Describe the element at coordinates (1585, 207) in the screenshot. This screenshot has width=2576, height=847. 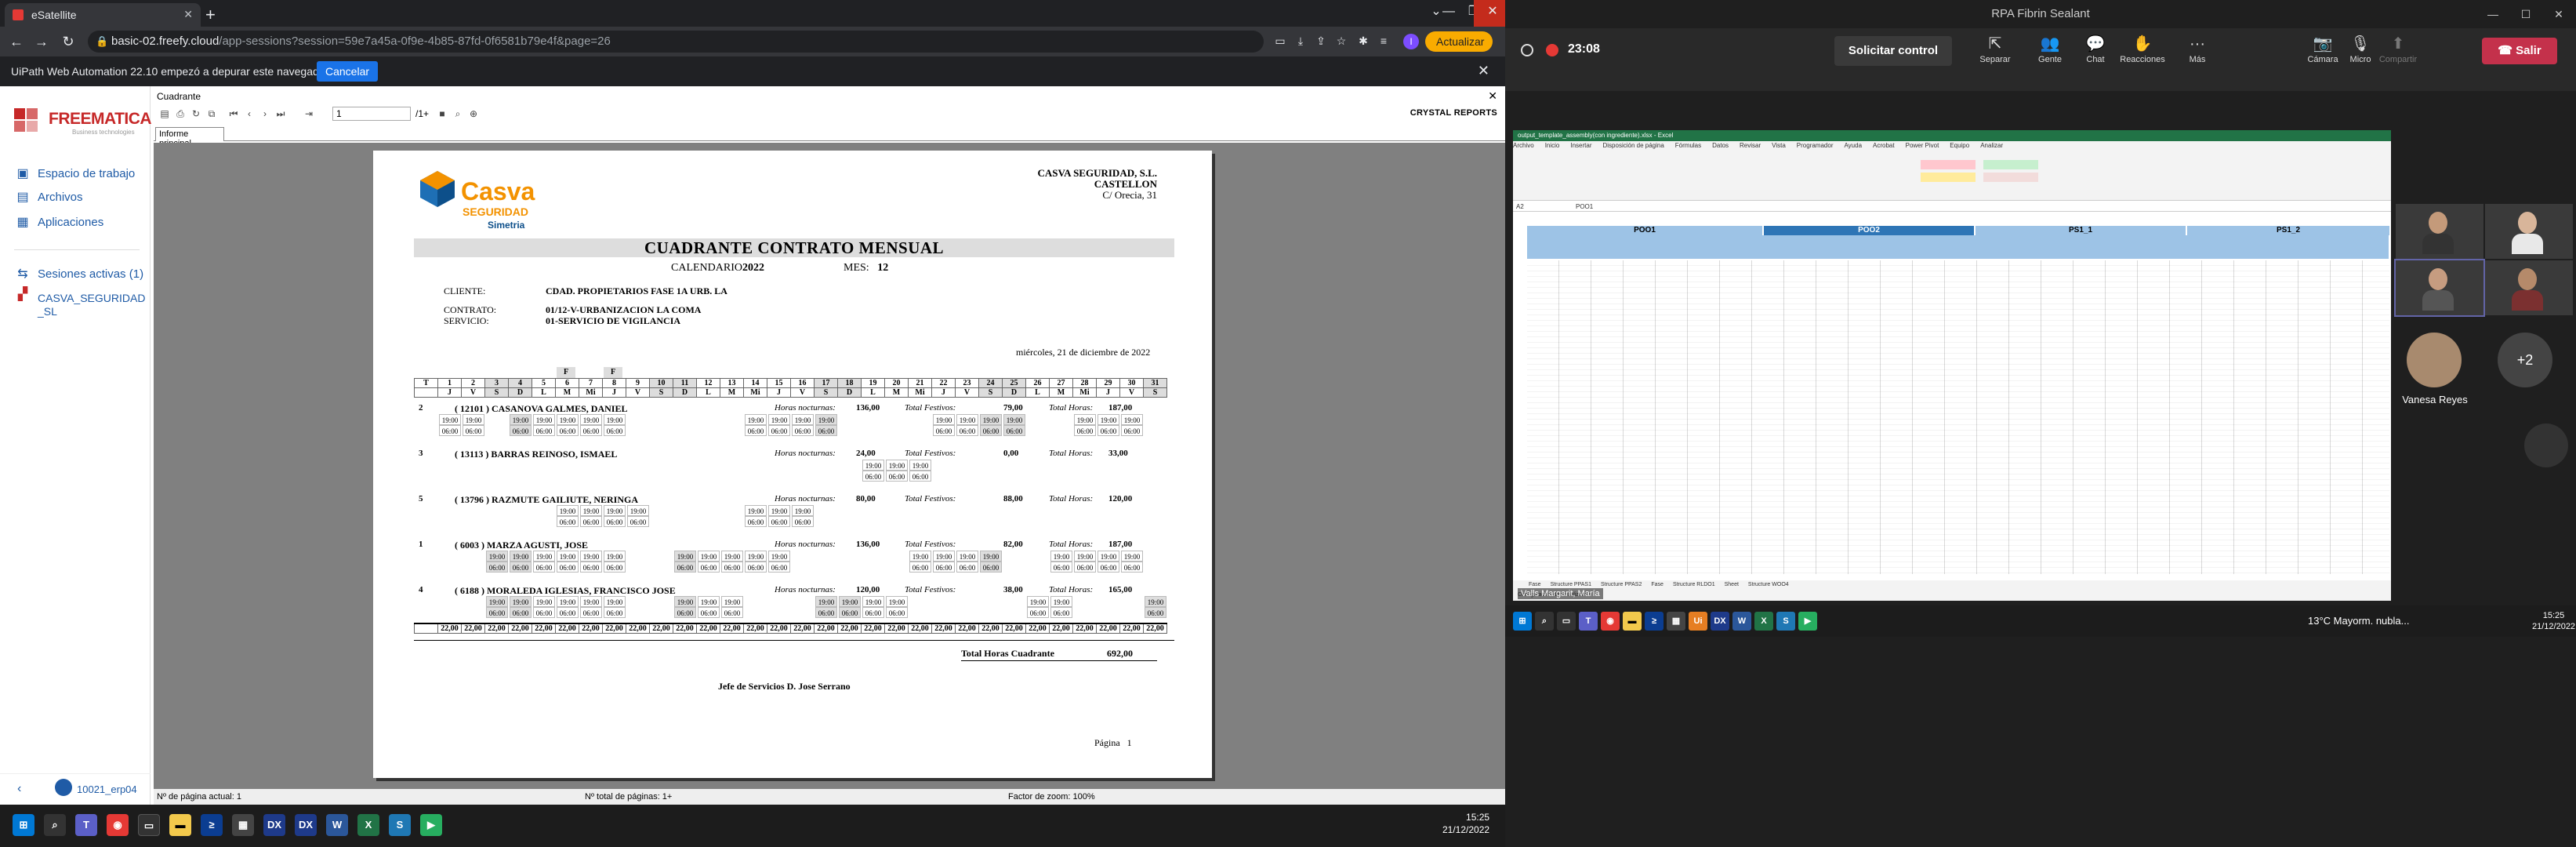
I see `formula-input: POO1` at that location.